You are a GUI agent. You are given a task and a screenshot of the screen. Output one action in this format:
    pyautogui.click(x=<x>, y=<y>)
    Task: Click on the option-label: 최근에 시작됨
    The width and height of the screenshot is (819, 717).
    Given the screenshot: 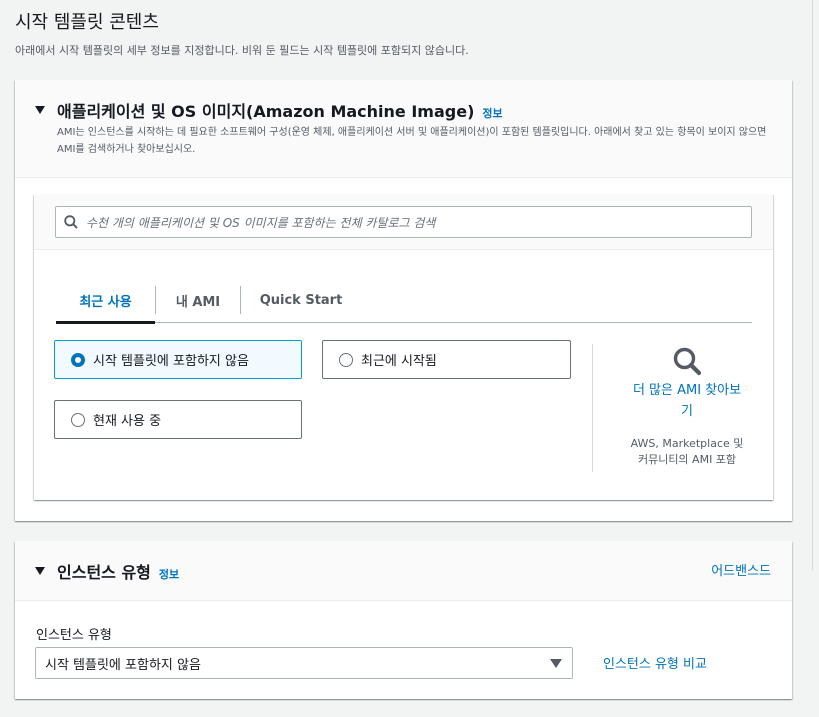 What is the action you would take?
    pyautogui.click(x=399, y=361)
    